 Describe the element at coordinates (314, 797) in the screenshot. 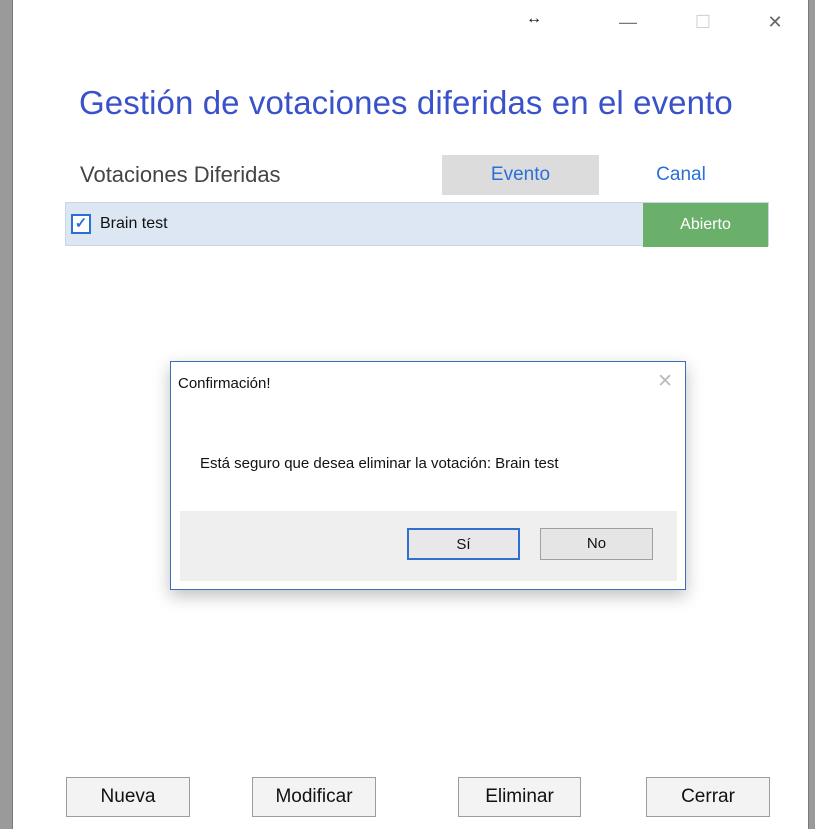

I see `modify-button: Modificar` at that location.